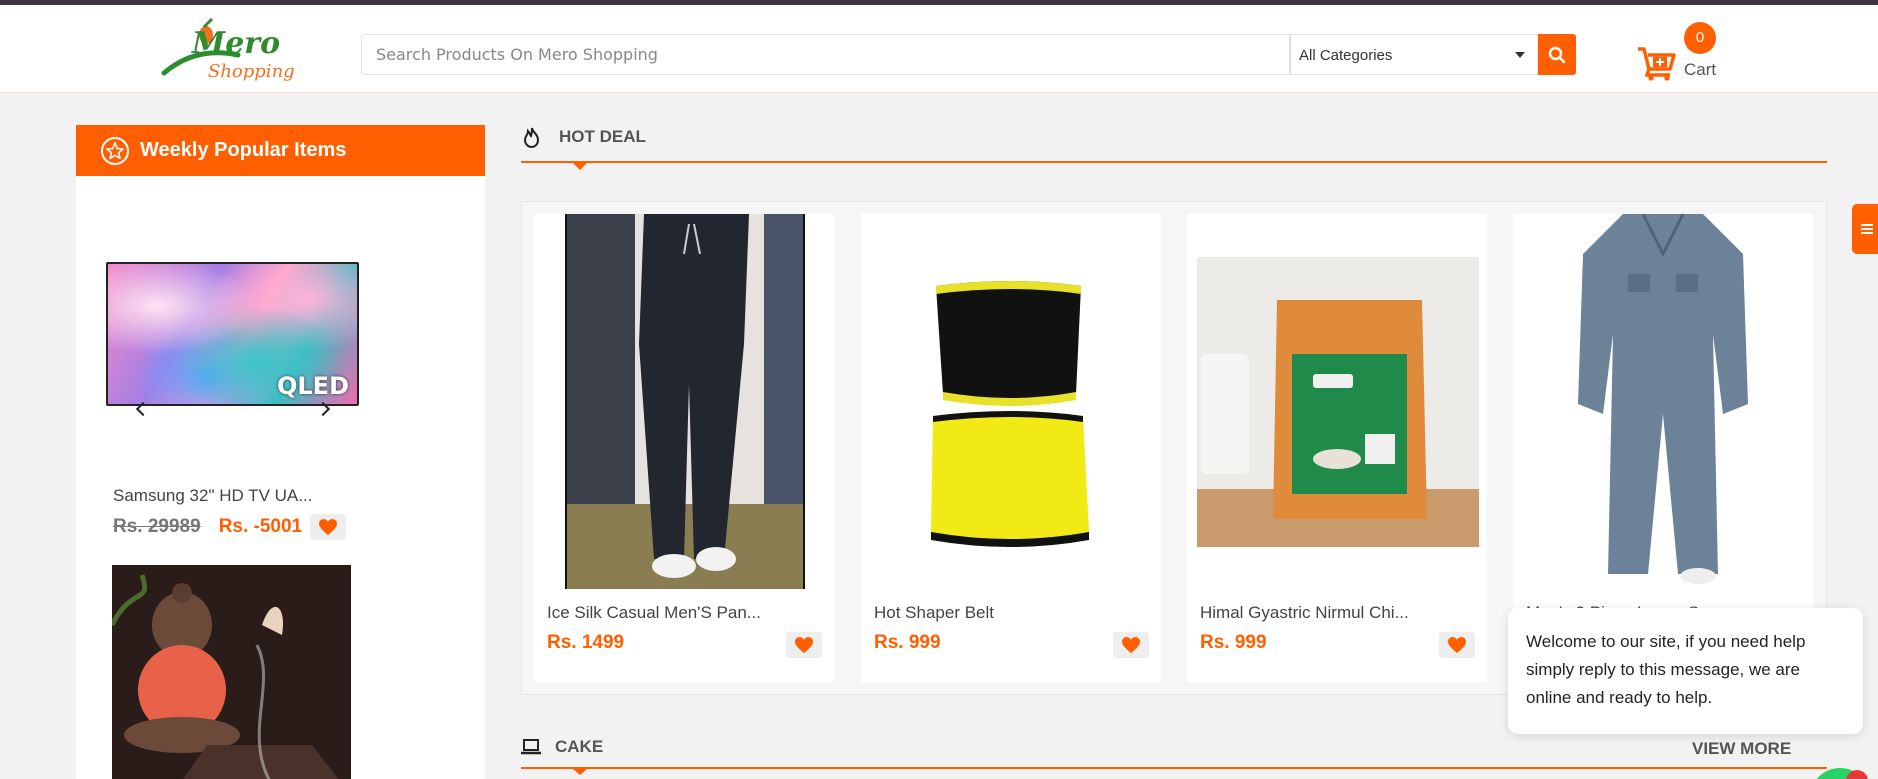 This screenshot has width=1878, height=779. Describe the element at coordinates (243, 150) in the screenshot. I see `sidebar-title: Weekly Popular Items` at that location.